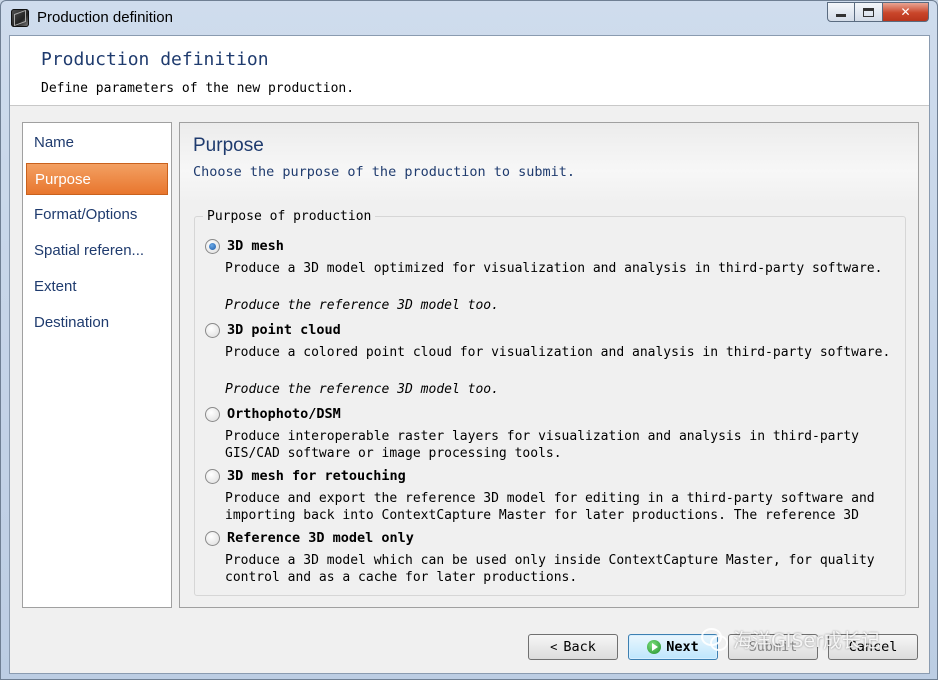  I want to click on option-label: 3D mesh for retouching, so click(316, 476).